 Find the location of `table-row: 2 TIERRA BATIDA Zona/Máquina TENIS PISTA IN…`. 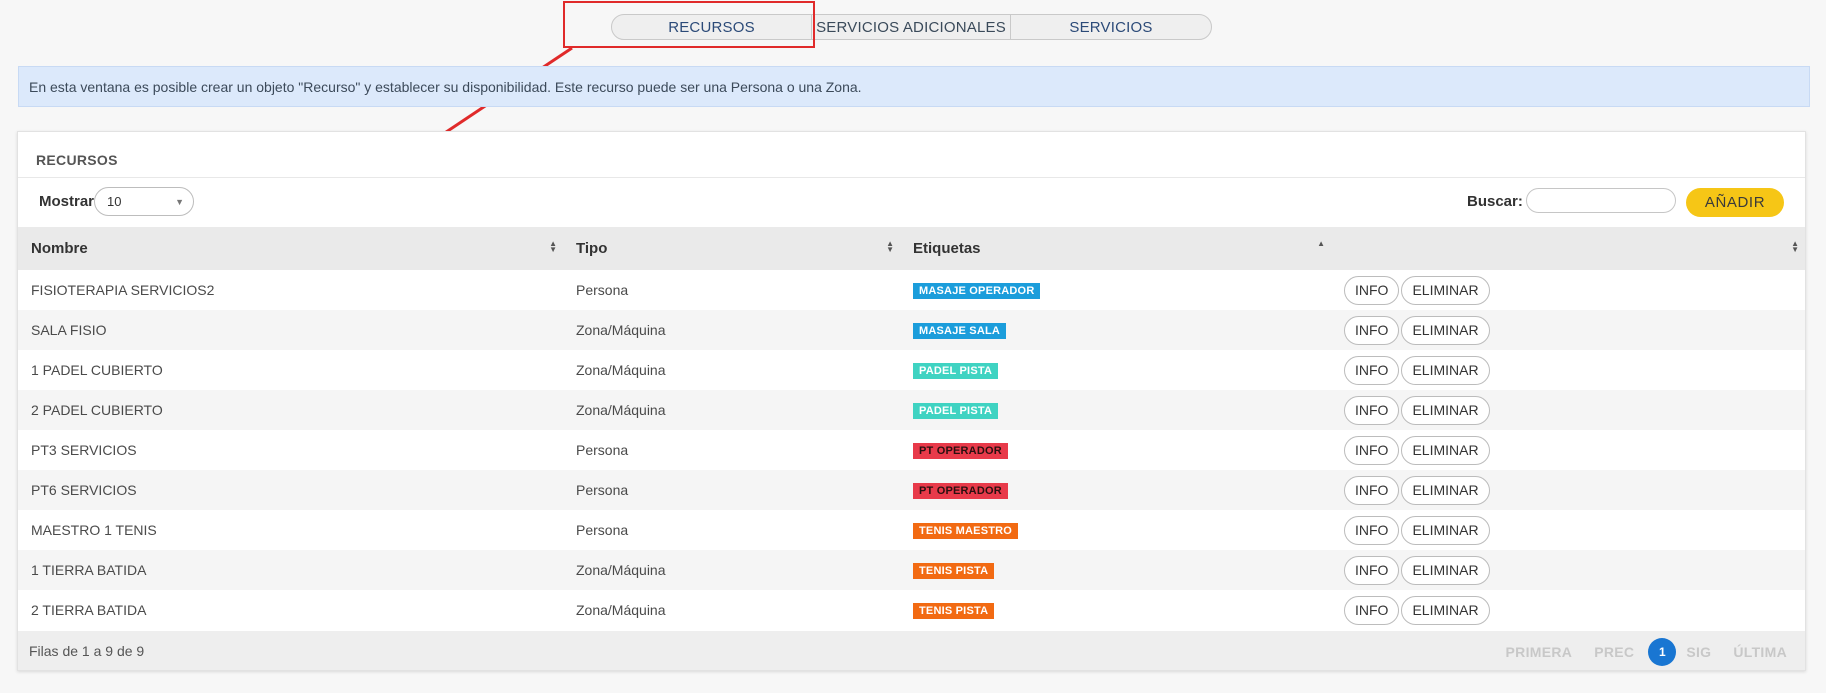

table-row: 2 TIERRA BATIDA Zona/Máquina TENIS PISTA IN… is located at coordinates (911, 610).